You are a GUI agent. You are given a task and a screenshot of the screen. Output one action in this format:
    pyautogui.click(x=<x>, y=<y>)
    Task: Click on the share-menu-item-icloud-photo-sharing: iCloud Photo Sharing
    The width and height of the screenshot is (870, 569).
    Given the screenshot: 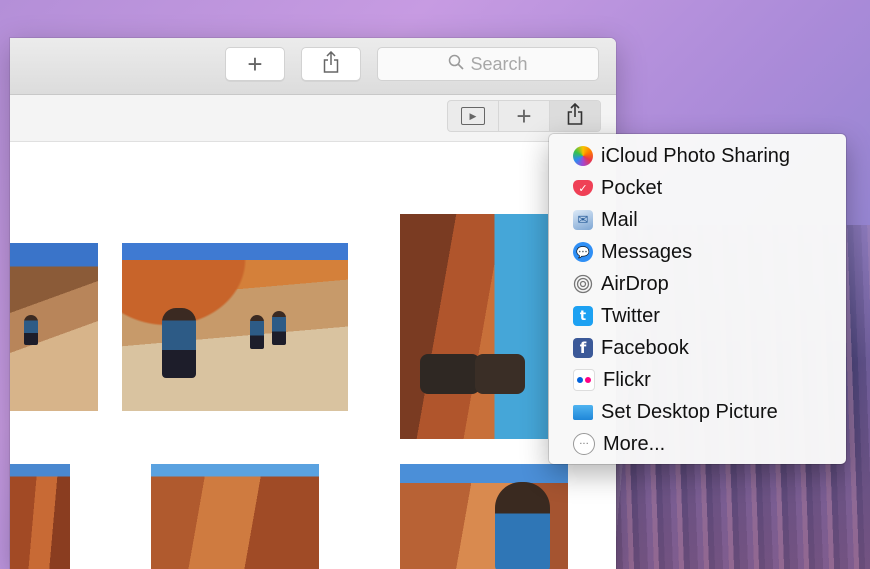 What is the action you would take?
    pyautogui.click(x=697, y=156)
    